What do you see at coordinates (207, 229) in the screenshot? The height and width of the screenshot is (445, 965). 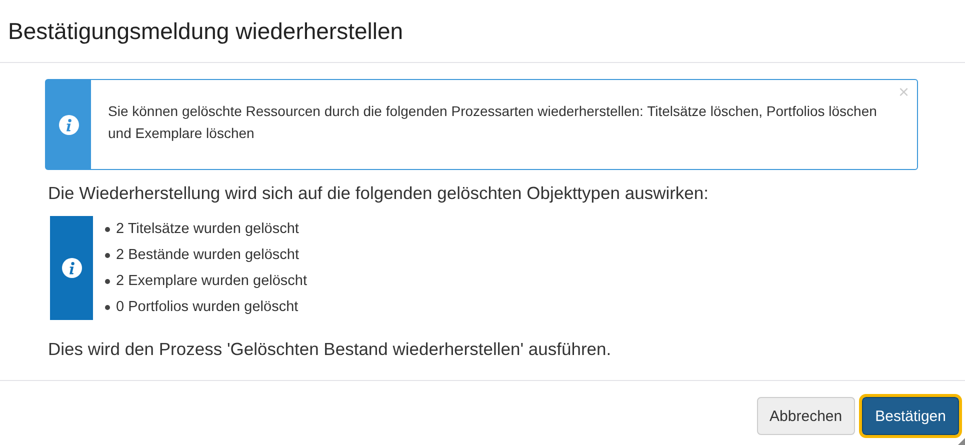 I see `list-item: 2 Titelsätze wurden gelöscht` at bounding box center [207, 229].